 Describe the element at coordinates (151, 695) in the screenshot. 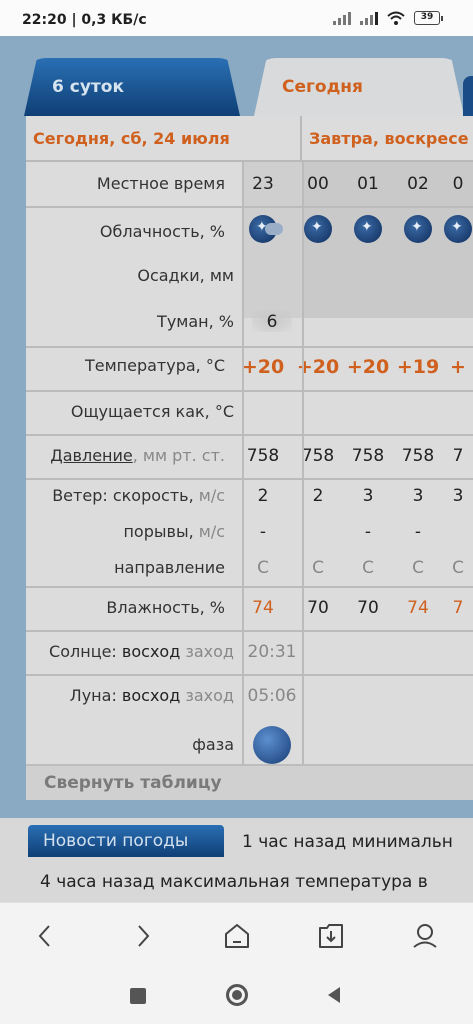

I see `moonrise-label: восход` at that location.